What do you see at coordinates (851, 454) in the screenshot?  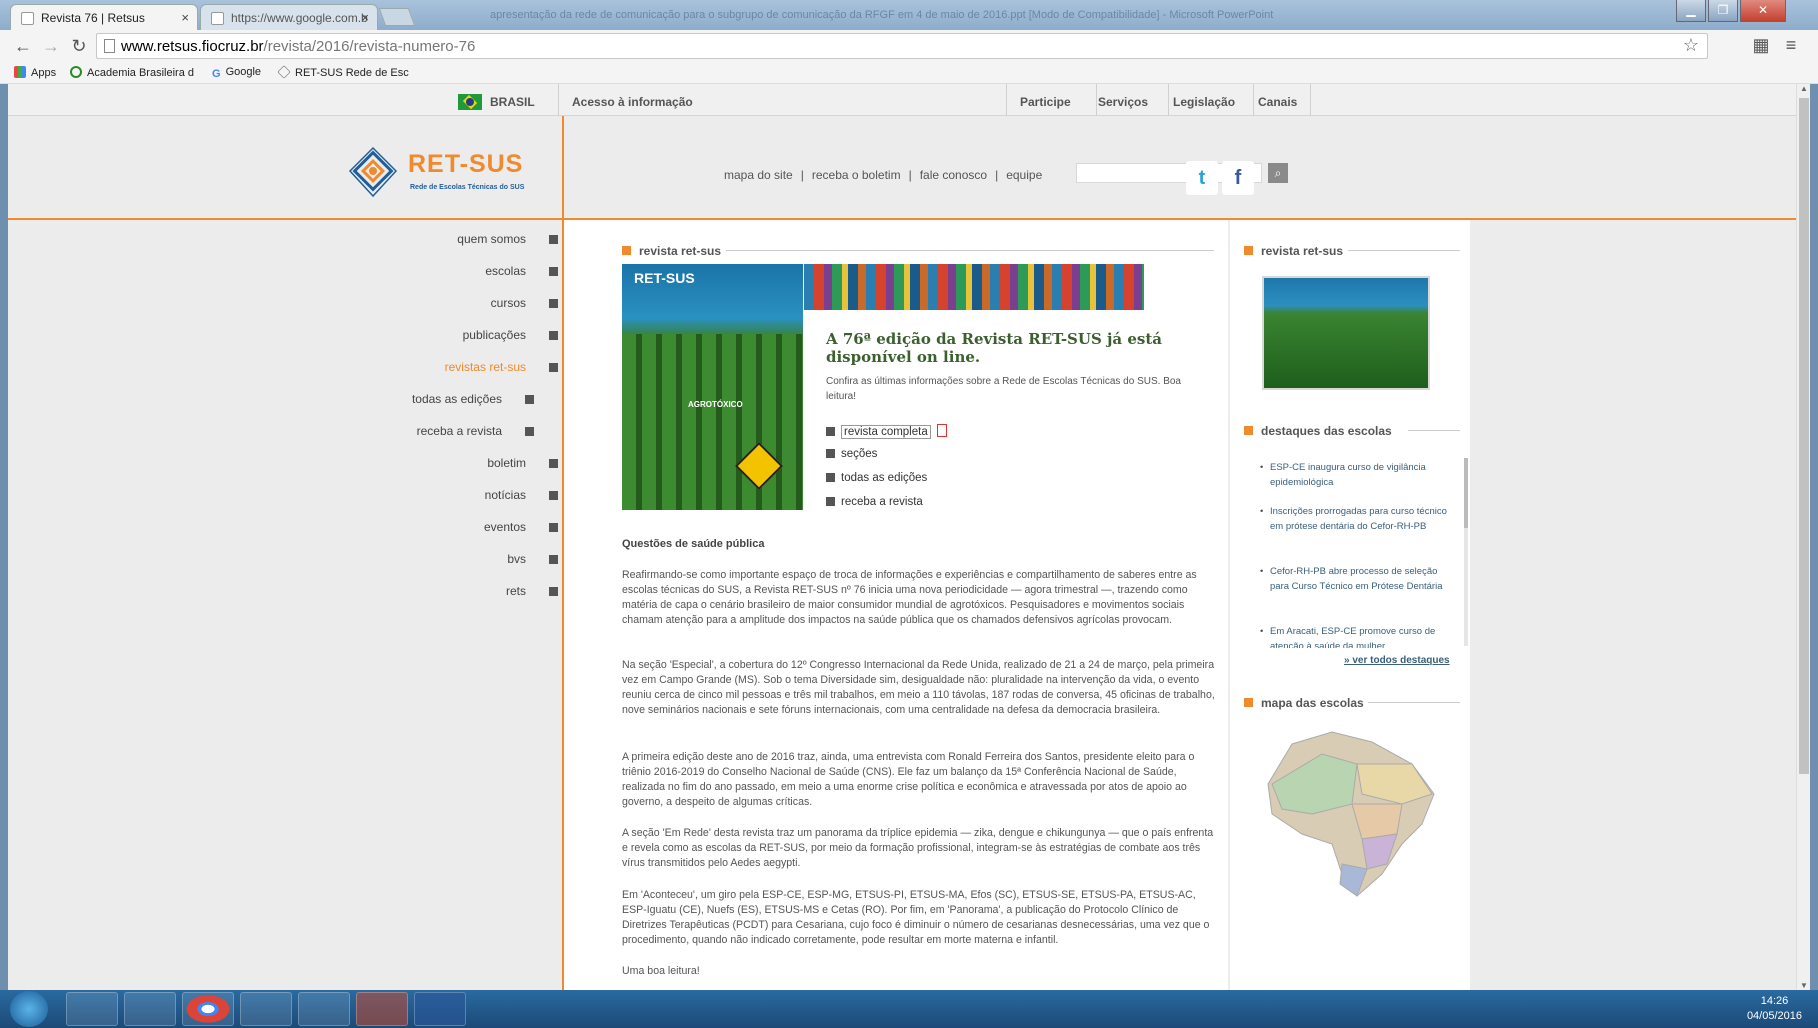 I see `link-secoes: seções` at bounding box center [851, 454].